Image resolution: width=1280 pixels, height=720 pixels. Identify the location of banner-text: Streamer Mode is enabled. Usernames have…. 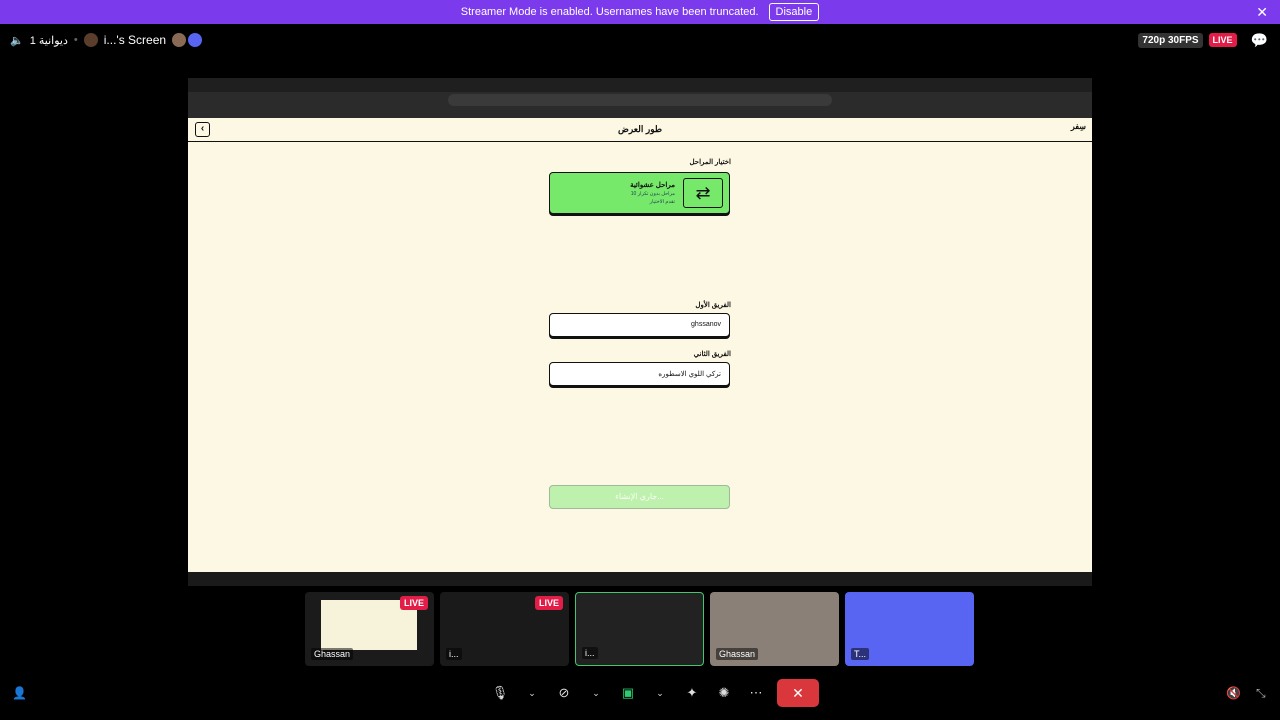
(609, 12).